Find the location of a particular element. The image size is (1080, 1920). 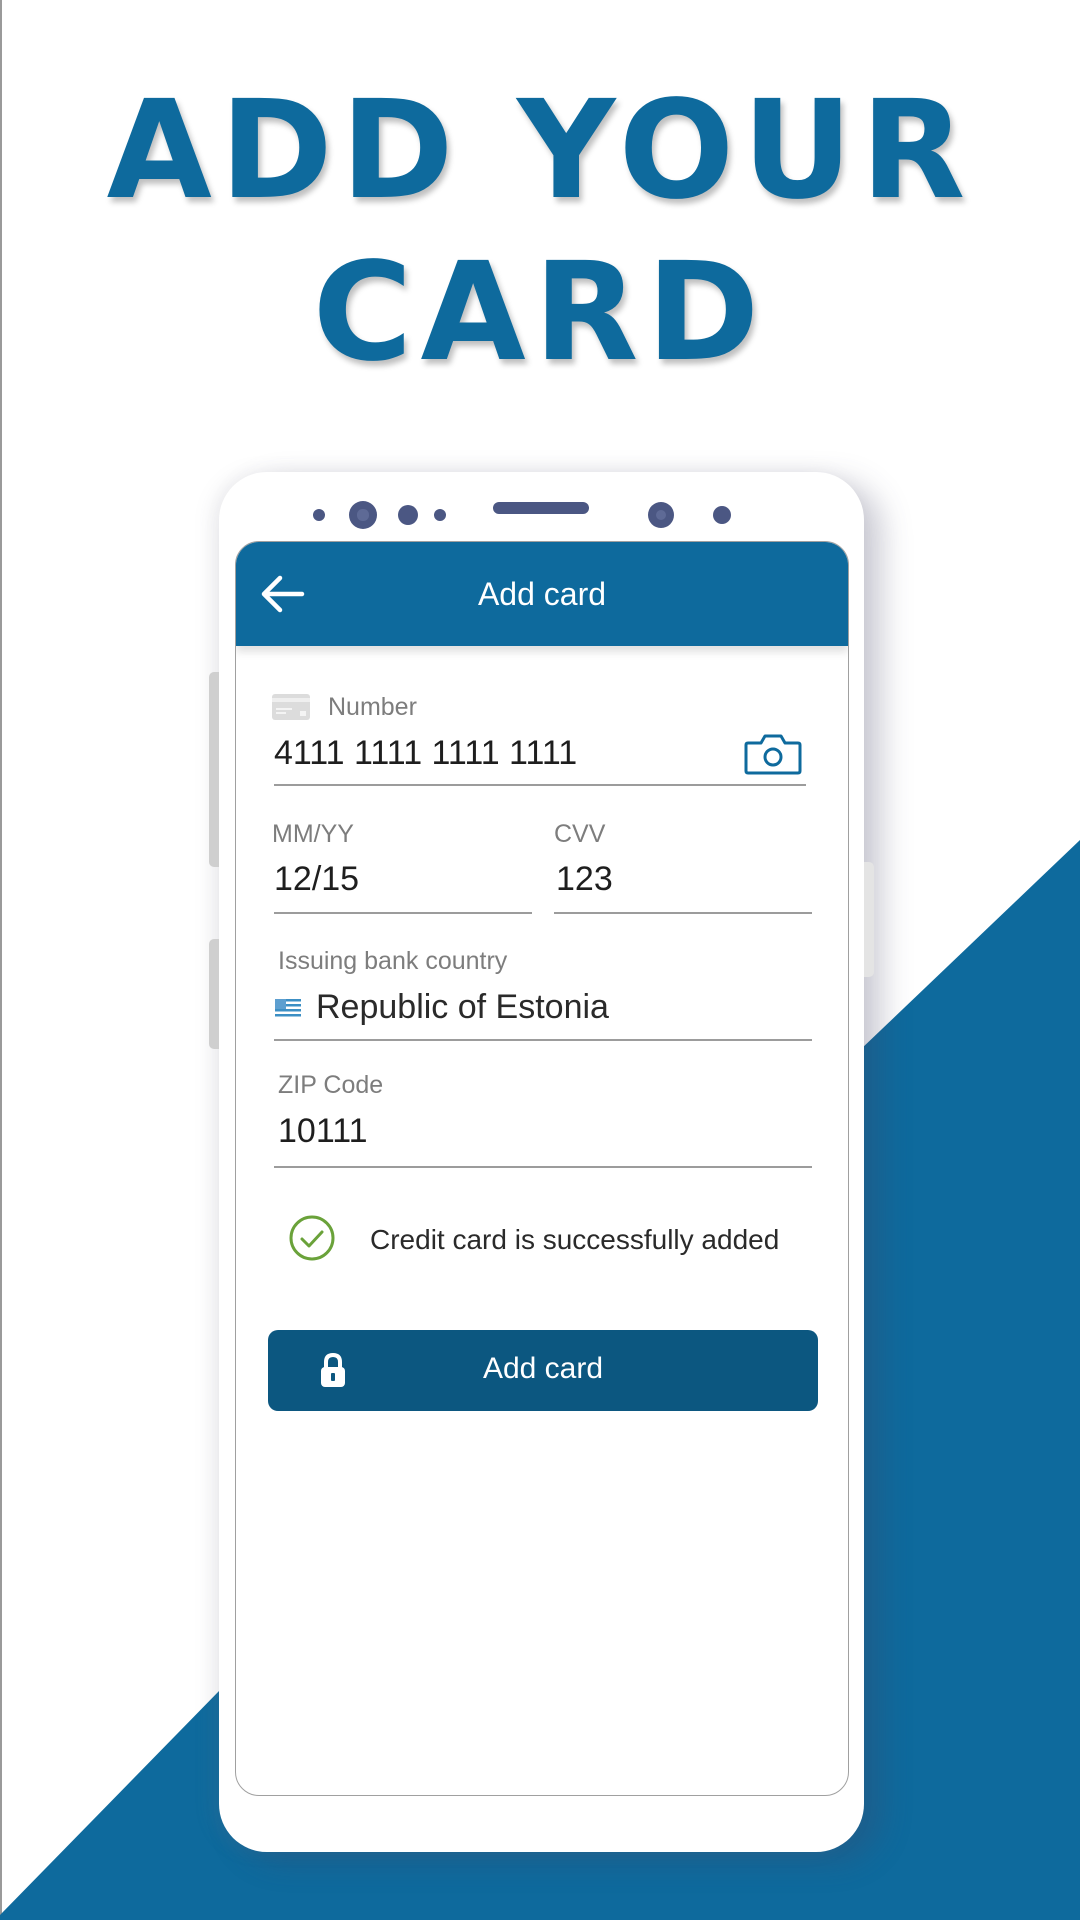

app-bar: Add card is located at coordinates (542, 594).